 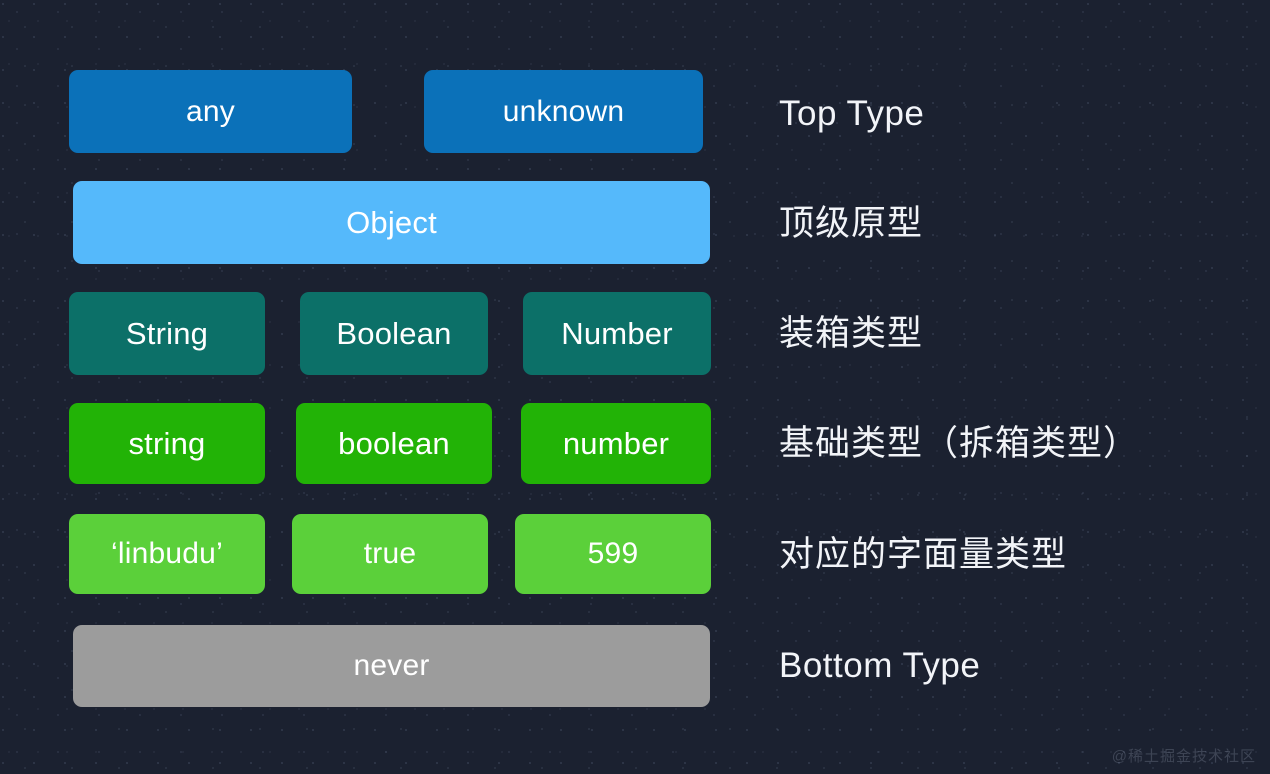 I want to click on type-chip-never-label: never, so click(x=391, y=665).